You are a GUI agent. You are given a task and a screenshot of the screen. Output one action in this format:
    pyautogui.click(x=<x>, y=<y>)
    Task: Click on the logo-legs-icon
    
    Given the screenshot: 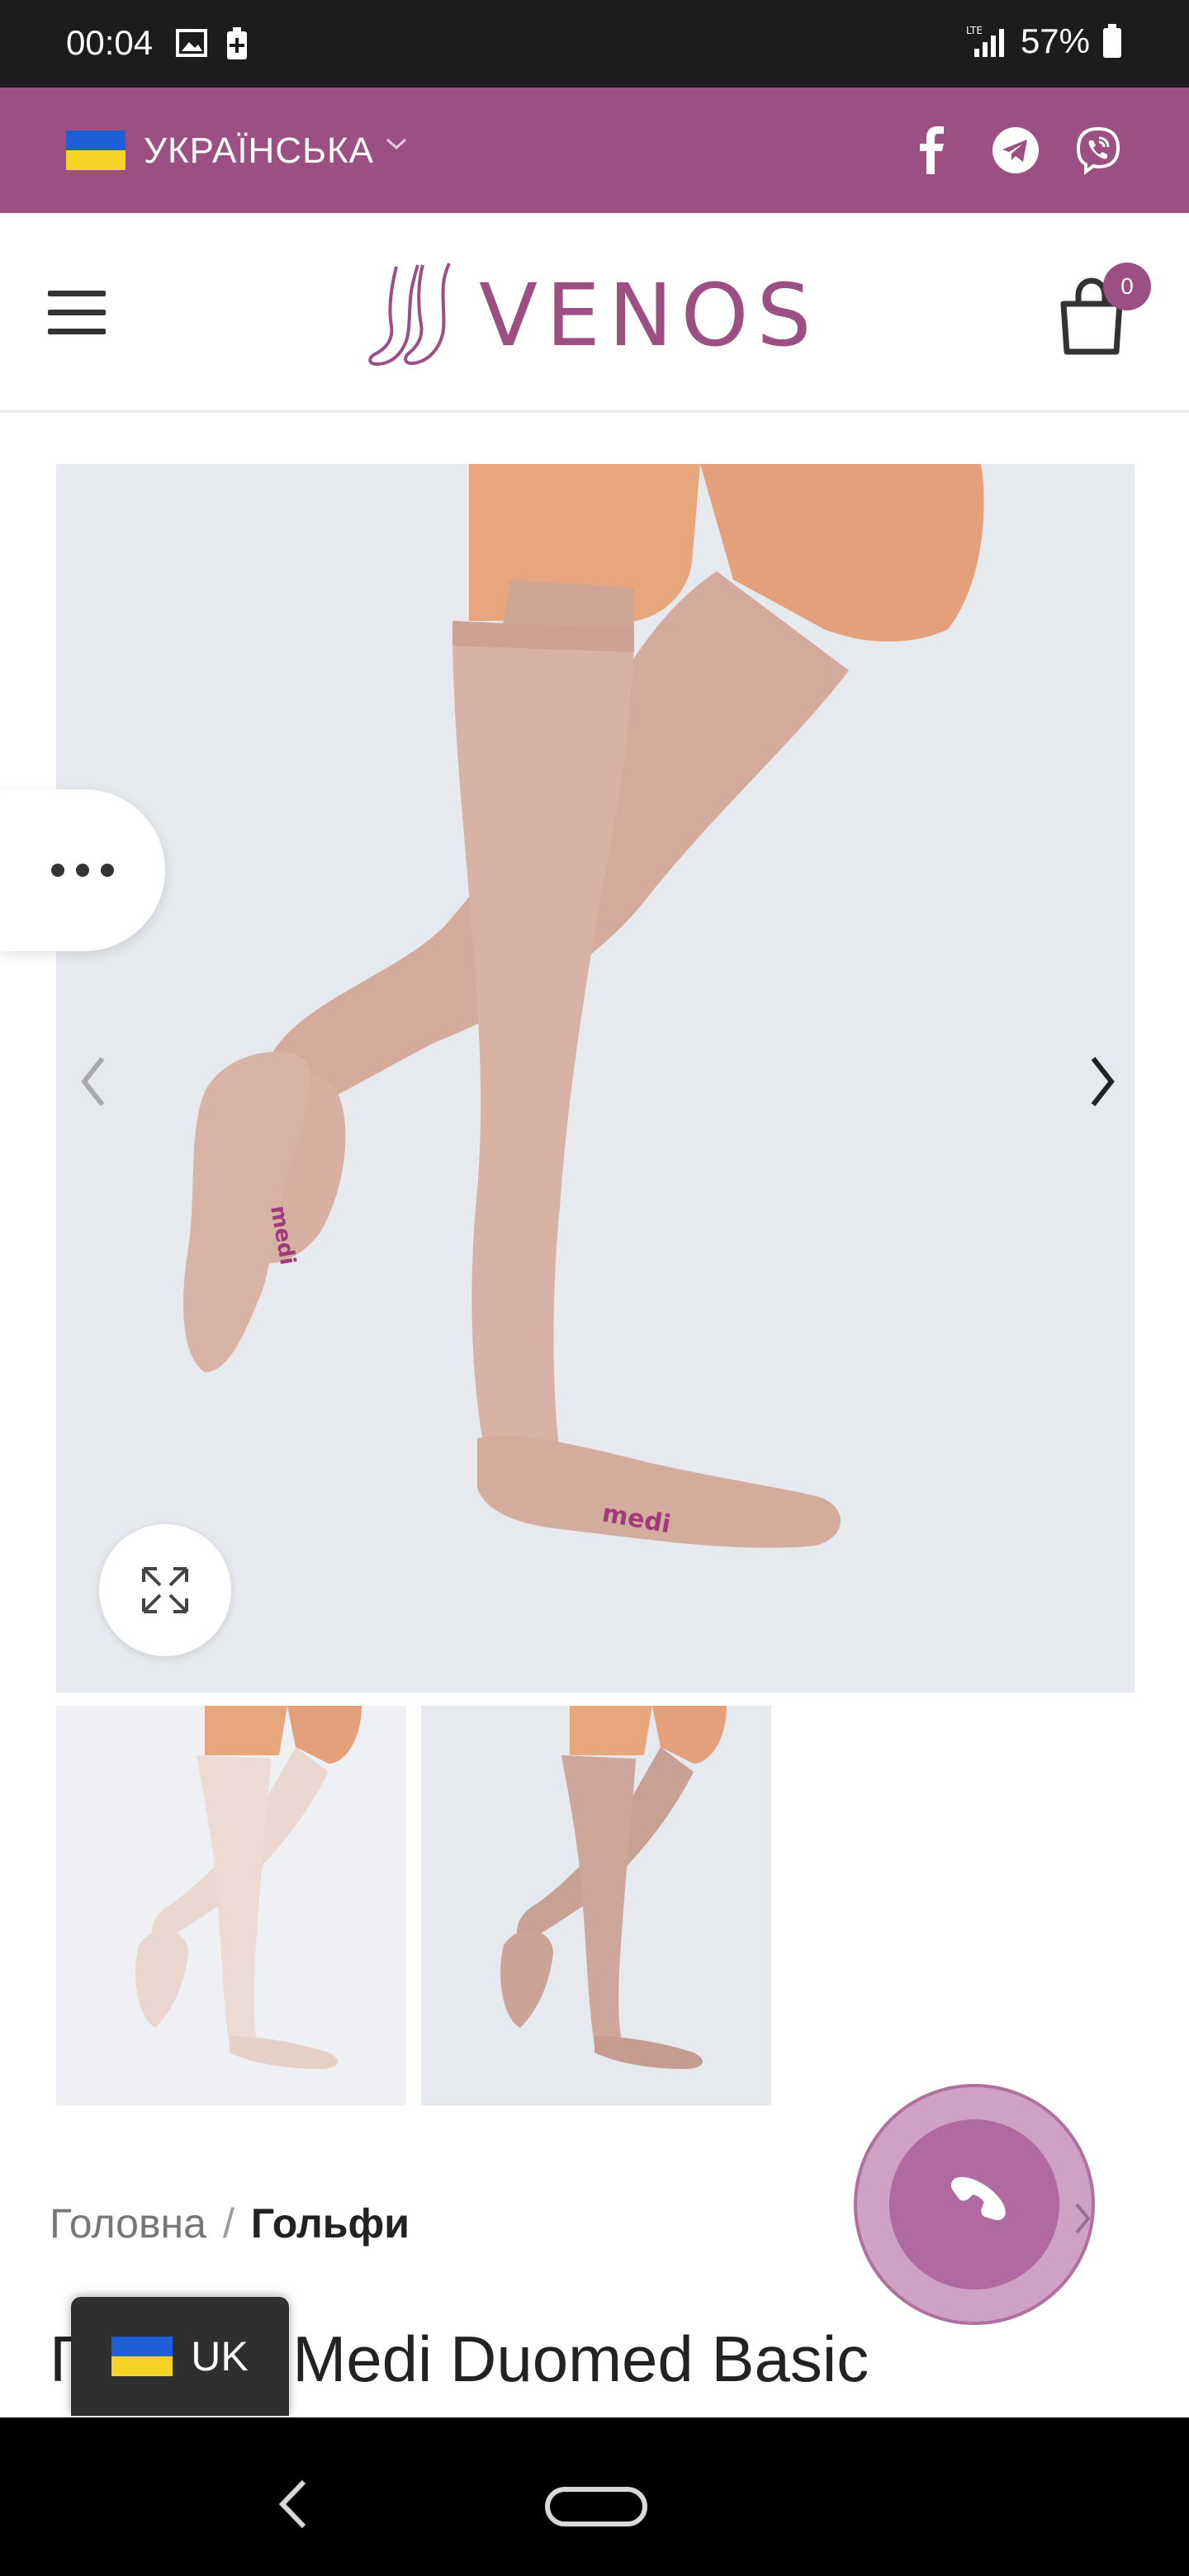 What is the action you would take?
    pyautogui.click(x=409, y=315)
    